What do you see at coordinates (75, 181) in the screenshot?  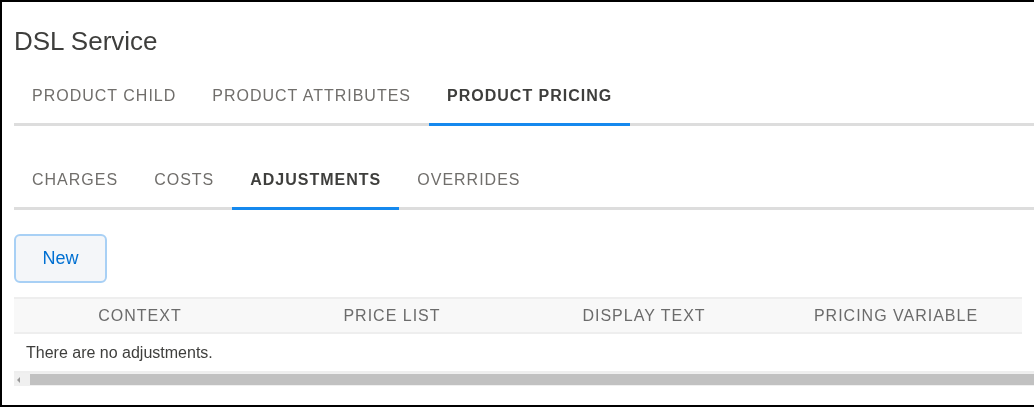 I see `tab: CHARGES` at bounding box center [75, 181].